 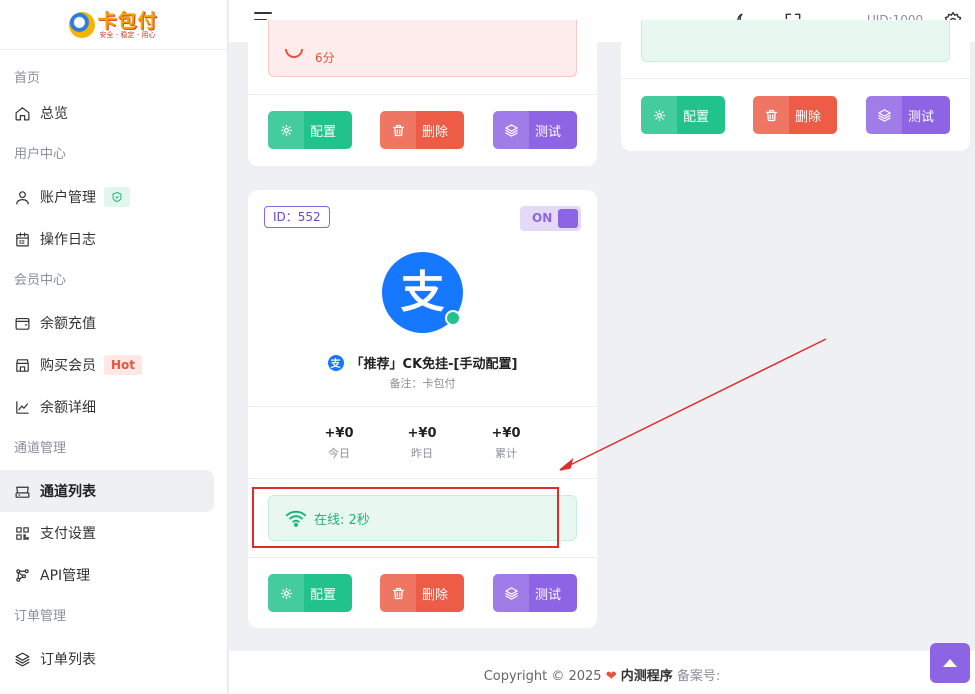 What do you see at coordinates (22, 533) in the screenshot?
I see `qrcode-icon` at bounding box center [22, 533].